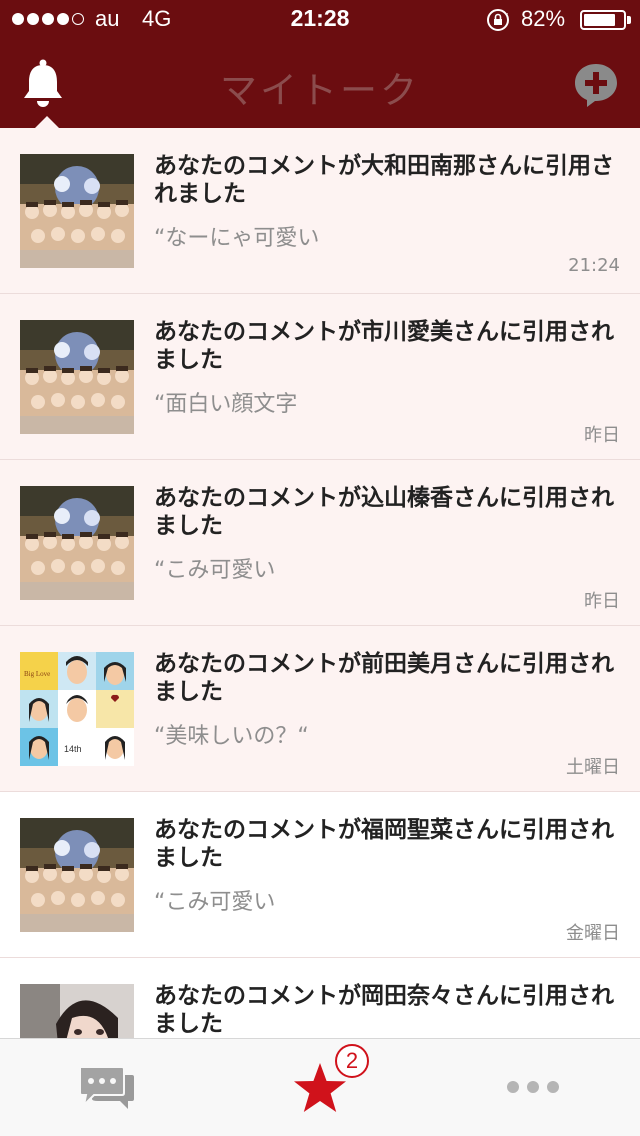 The height and width of the screenshot is (1136, 640). Describe the element at coordinates (594, 265) in the screenshot. I see `notification-time: 21:24` at that location.